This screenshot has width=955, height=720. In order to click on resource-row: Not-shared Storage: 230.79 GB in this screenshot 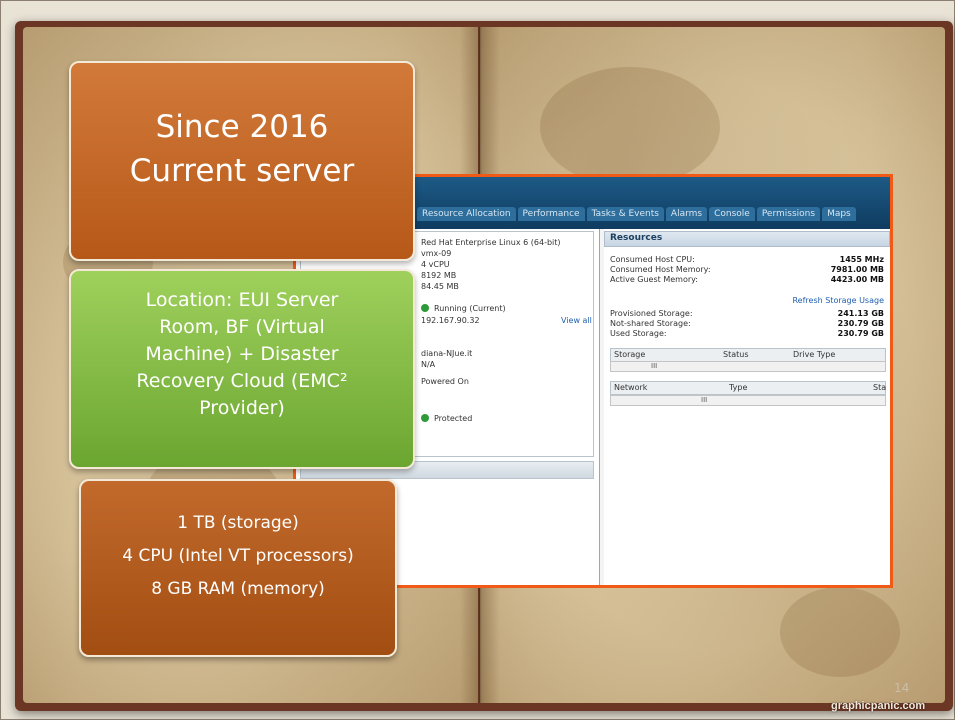, I will do `click(747, 324)`.